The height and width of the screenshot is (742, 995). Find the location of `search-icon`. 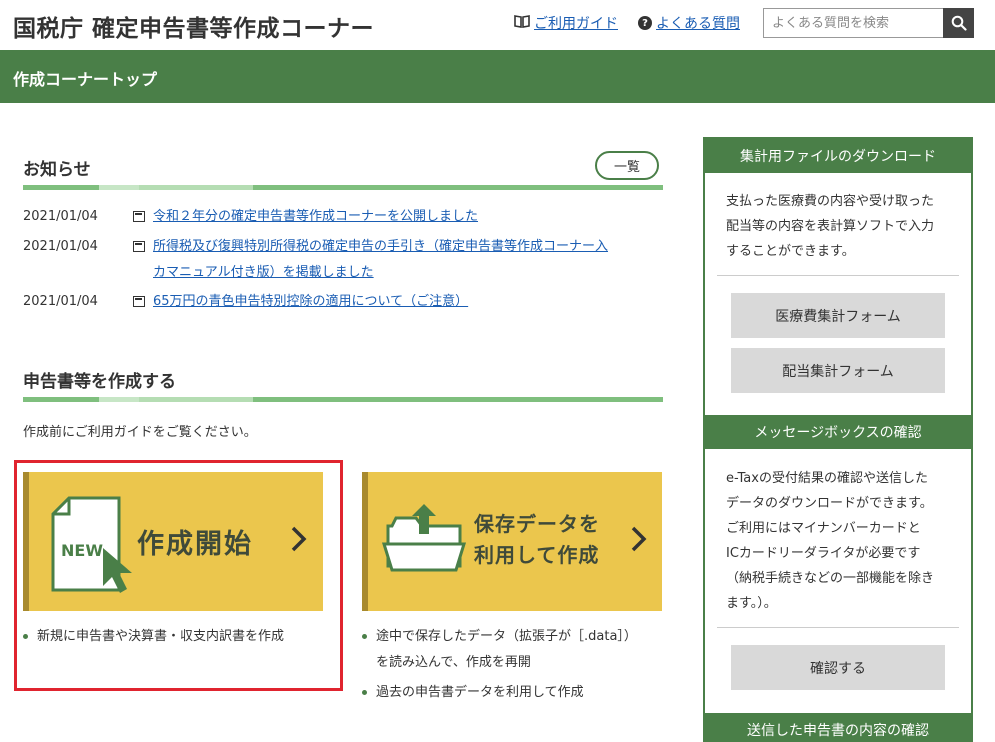

search-icon is located at coordinates (959, 23).